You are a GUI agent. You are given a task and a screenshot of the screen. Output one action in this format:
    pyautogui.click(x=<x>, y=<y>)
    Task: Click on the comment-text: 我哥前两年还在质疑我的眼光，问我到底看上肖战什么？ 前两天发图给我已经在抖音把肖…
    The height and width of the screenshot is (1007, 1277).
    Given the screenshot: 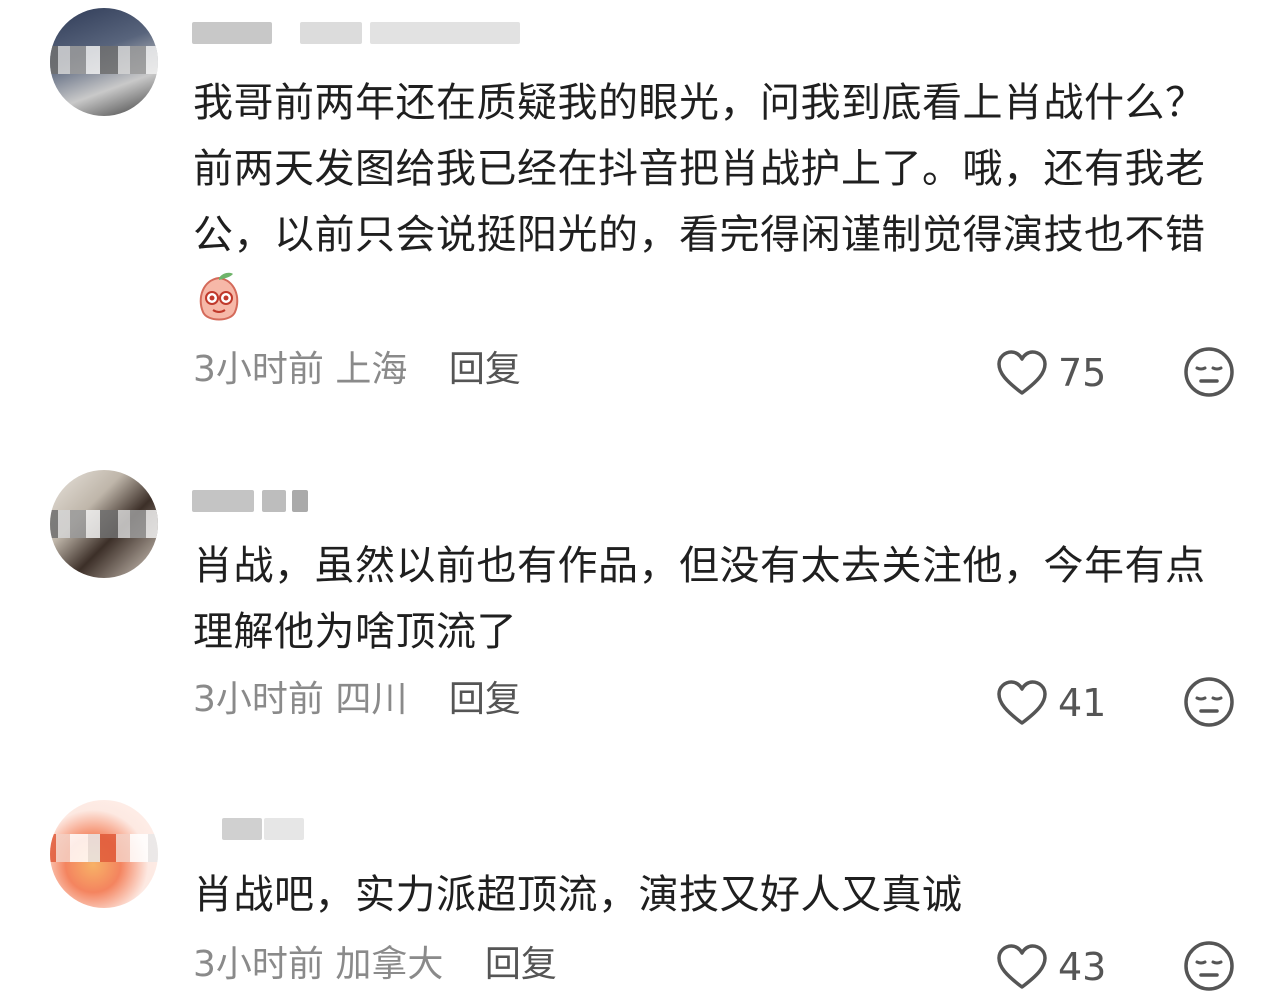 What is the action you would take?
    pyautogui.click(x=699, y=169)
    